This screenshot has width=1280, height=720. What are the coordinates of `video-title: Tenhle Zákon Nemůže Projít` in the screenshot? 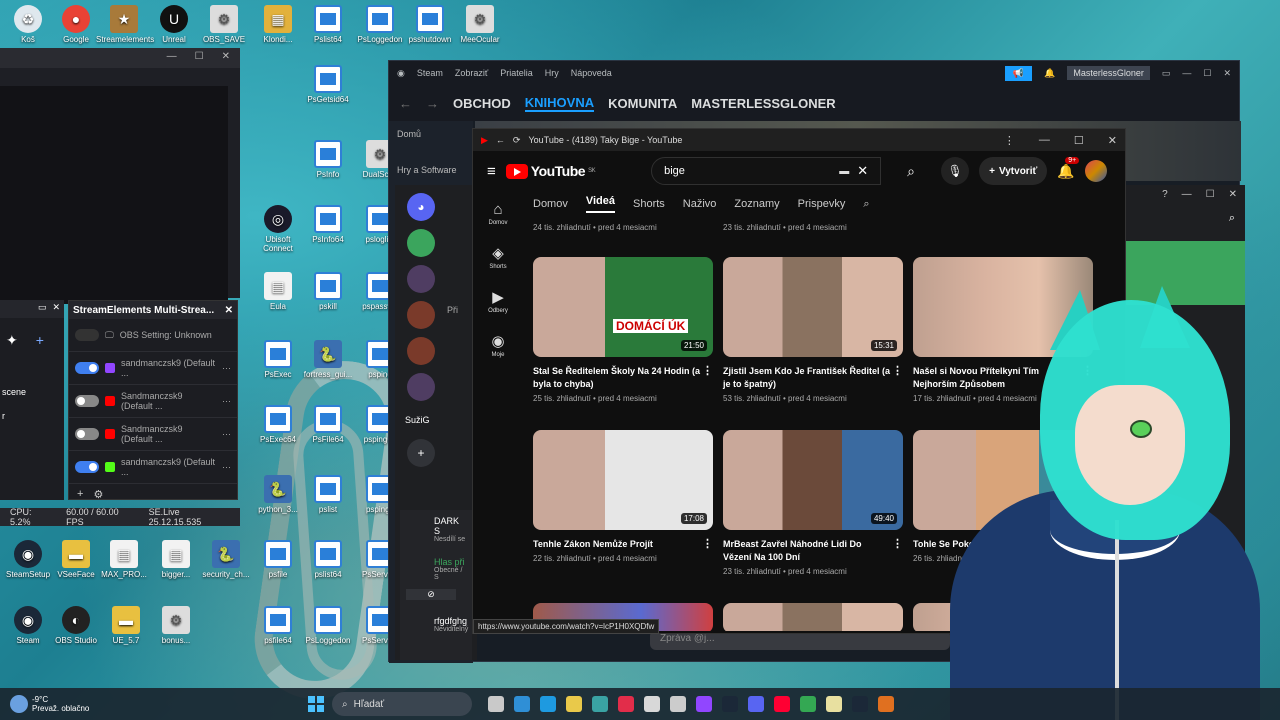 It's located at (623, 544).